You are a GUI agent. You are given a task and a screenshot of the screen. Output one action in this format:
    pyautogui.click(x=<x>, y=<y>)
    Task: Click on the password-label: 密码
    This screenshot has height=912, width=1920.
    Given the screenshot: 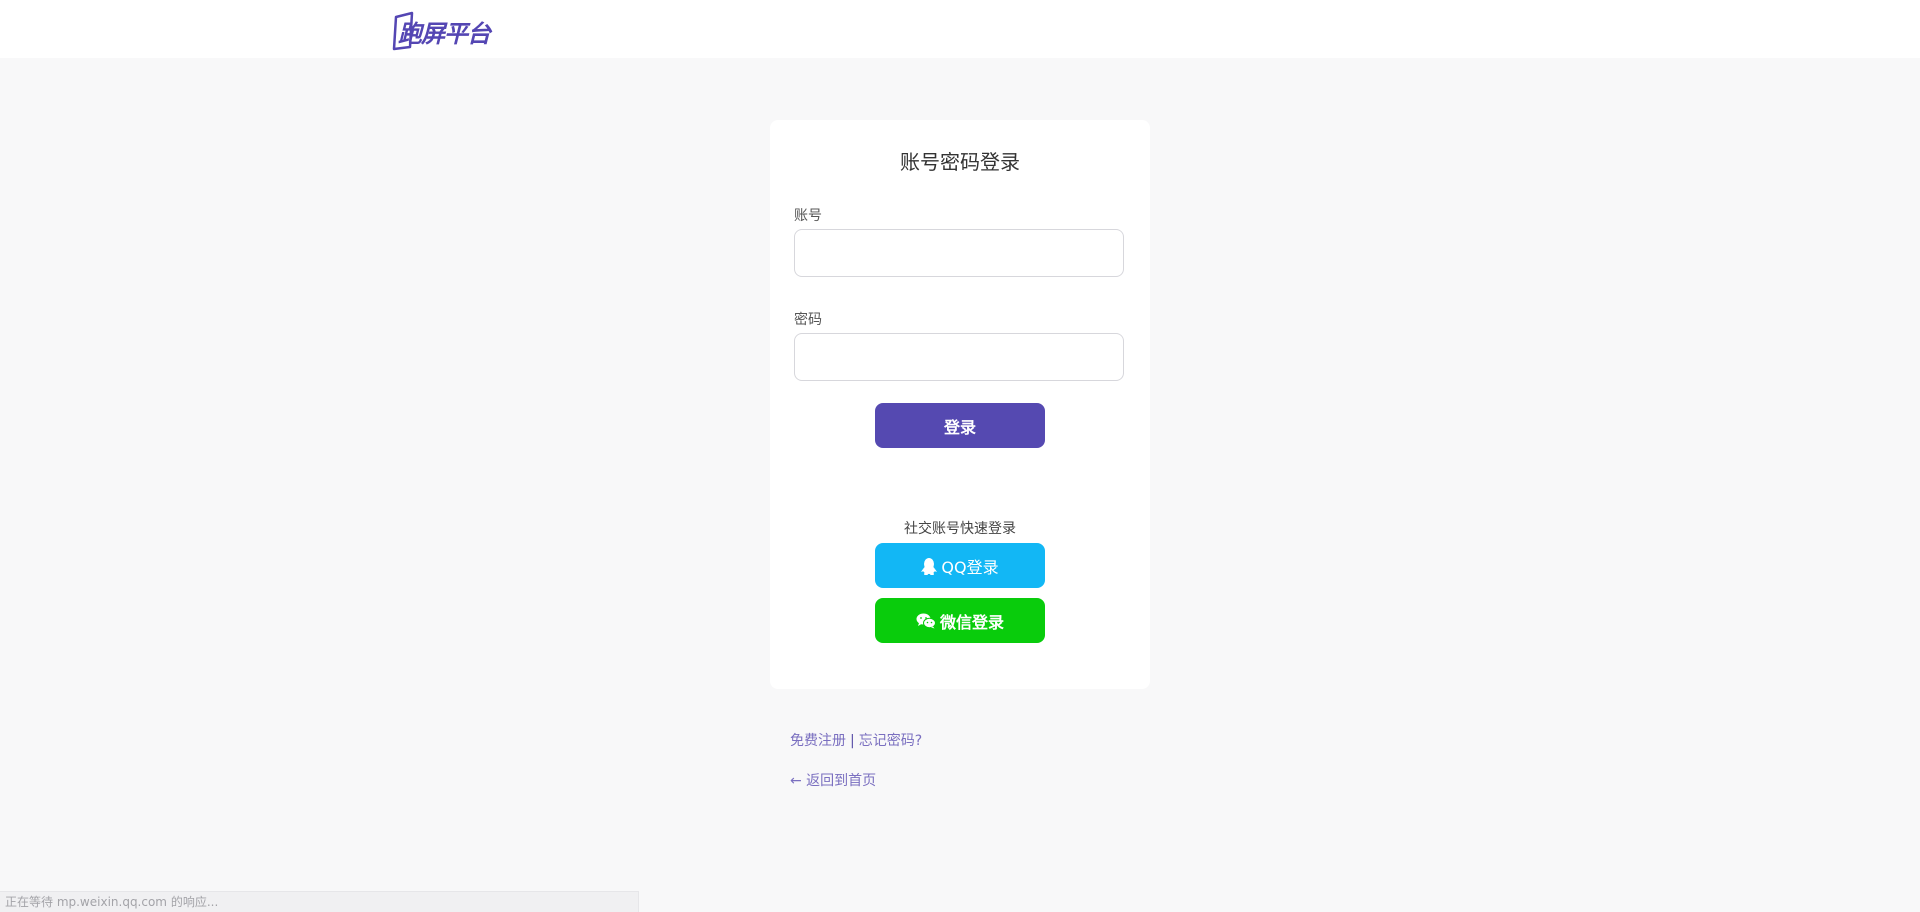 What is the action you would take?
    pyautogui.click(x=808, y=320)
    